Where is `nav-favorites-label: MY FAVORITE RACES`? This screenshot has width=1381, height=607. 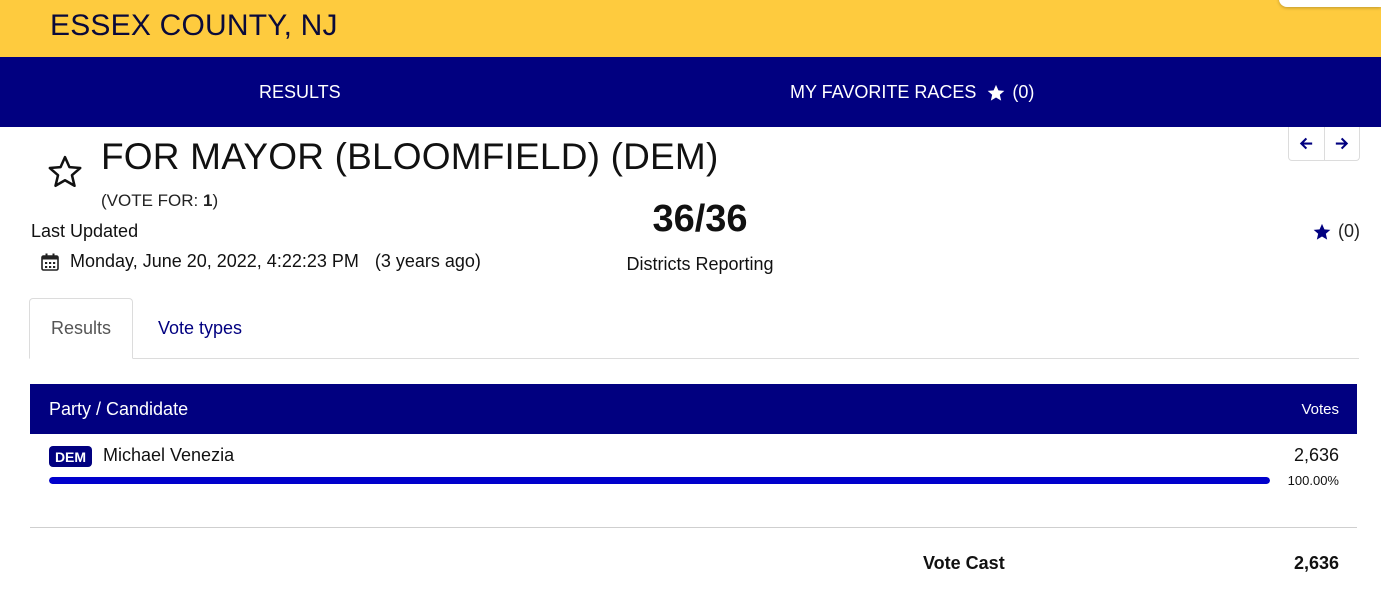
nav-favorites-label: MY FAVORITE RACES is located at coordinates (883, 92).